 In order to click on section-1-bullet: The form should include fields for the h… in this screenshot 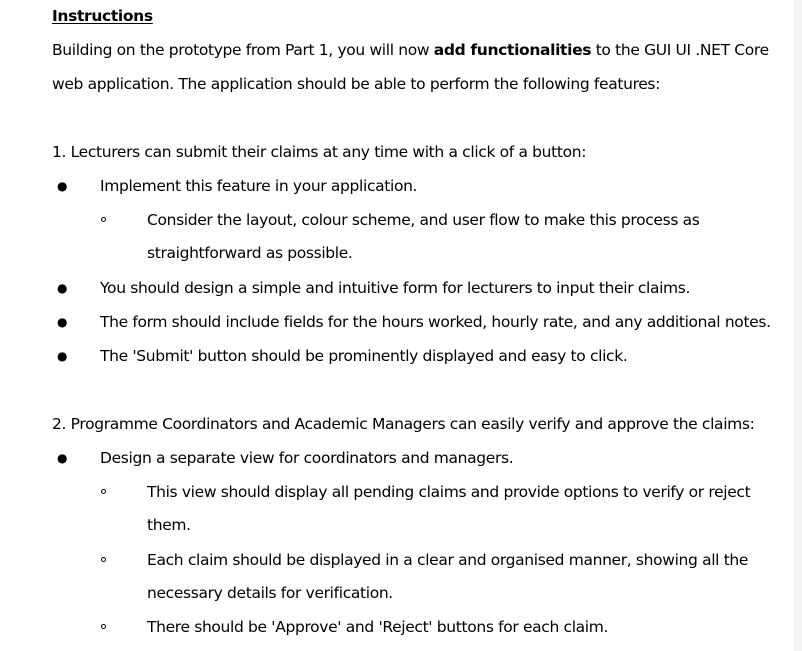, I will do `click(435, 322)`.